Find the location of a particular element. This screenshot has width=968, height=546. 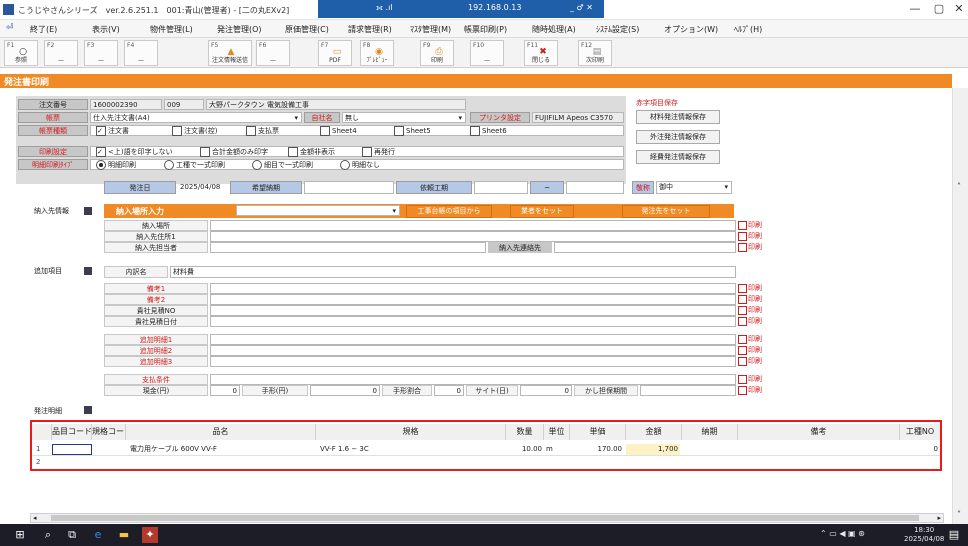

f10-button: F10— is located at coordinates (487, 53).